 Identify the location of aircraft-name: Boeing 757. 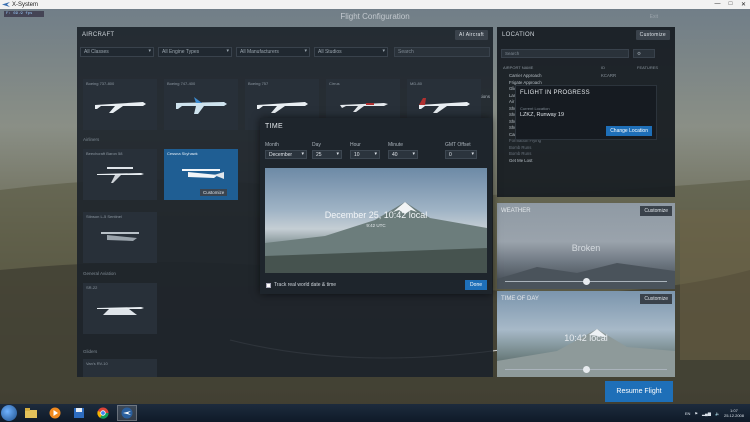
(258, 83).